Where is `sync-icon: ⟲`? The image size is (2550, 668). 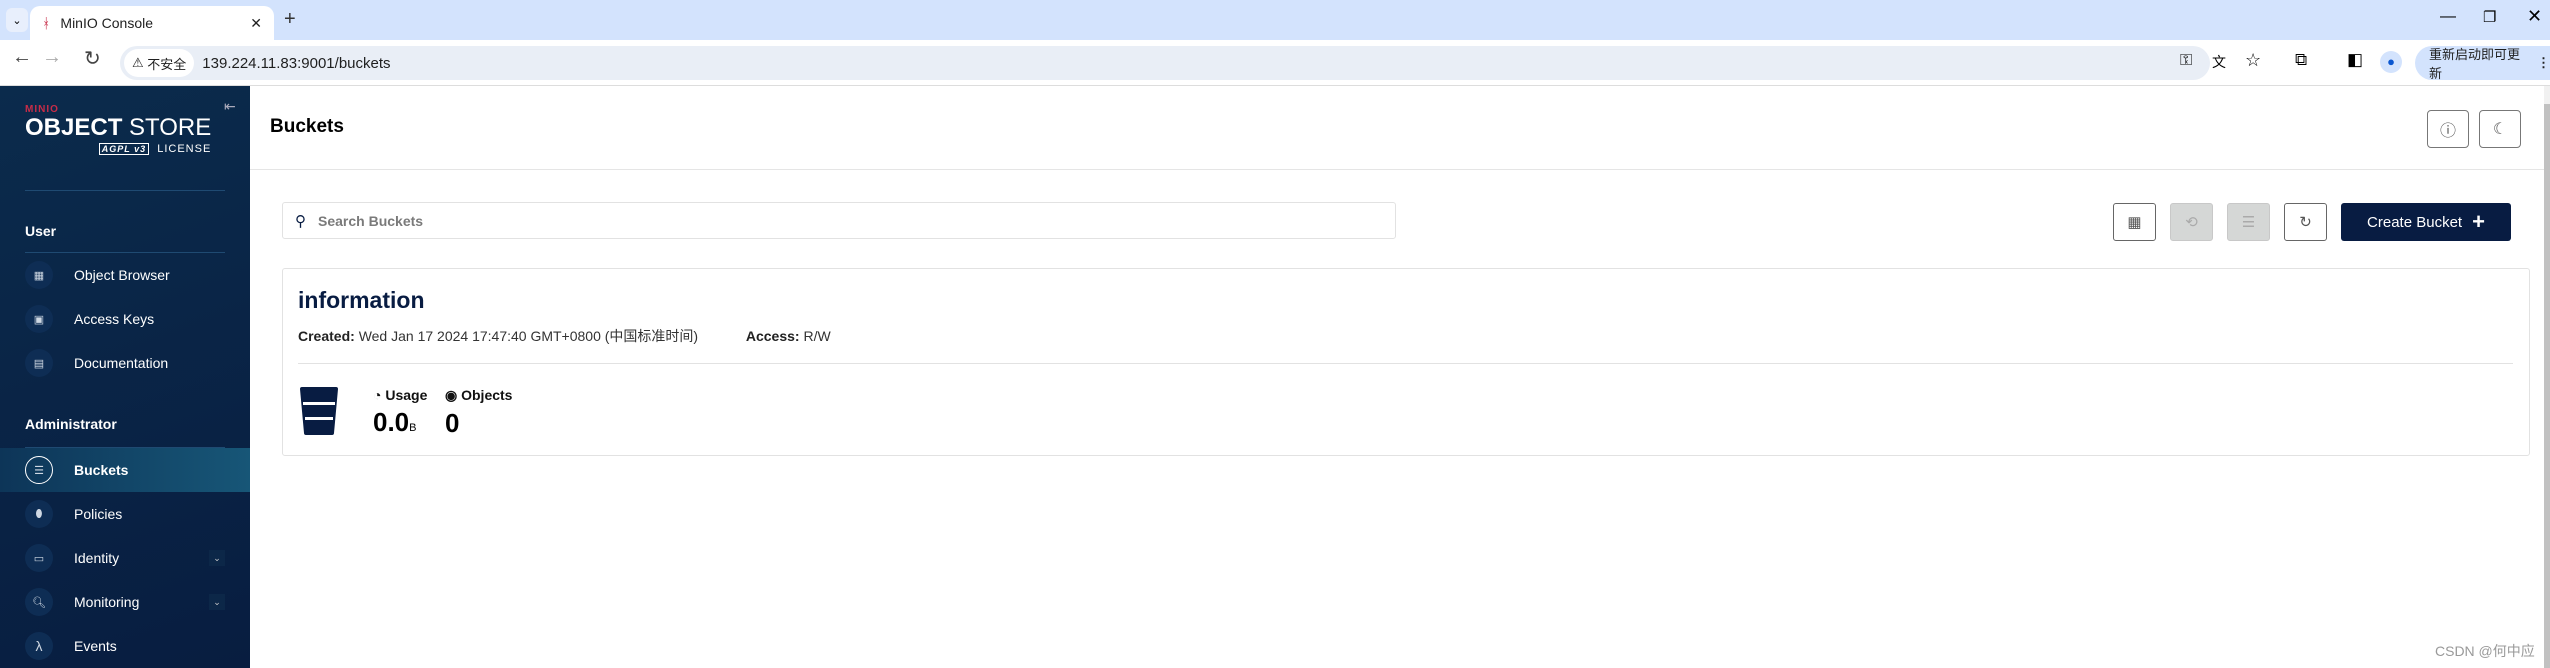 sync-icon: ⟲ is located at coordinates (2191, 222).